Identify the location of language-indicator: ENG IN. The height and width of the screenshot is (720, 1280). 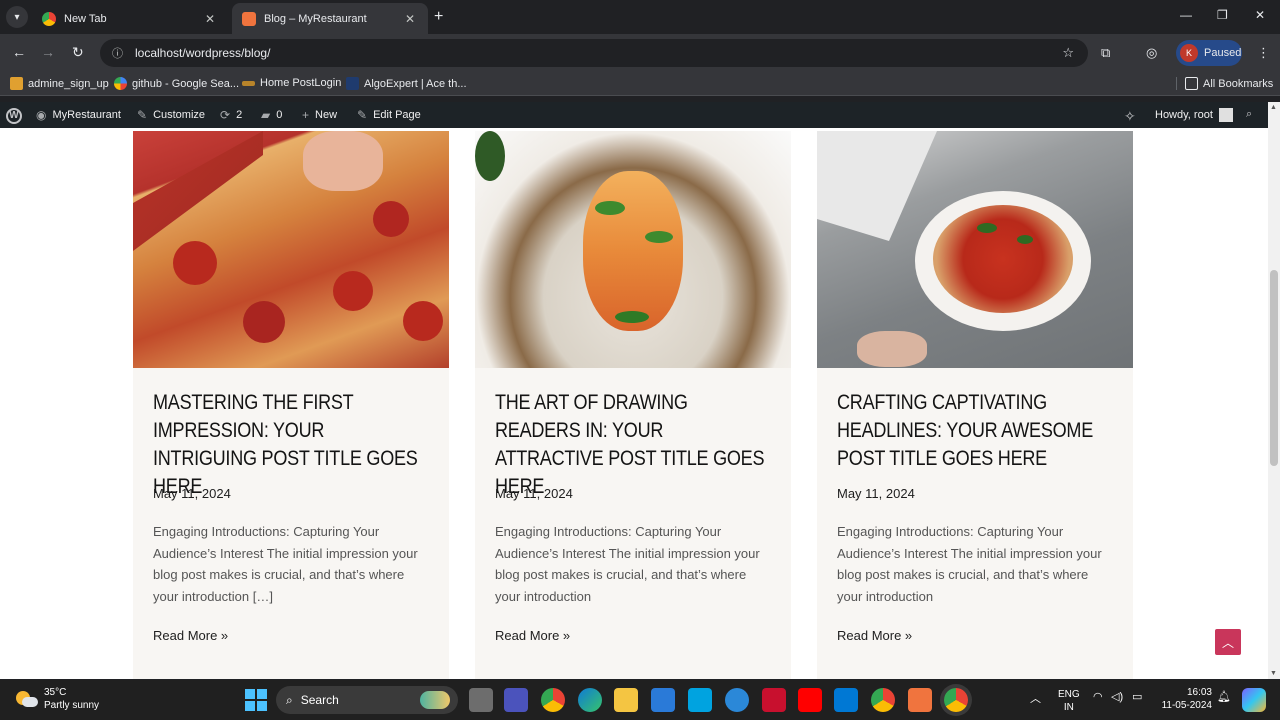
(1069, 701).